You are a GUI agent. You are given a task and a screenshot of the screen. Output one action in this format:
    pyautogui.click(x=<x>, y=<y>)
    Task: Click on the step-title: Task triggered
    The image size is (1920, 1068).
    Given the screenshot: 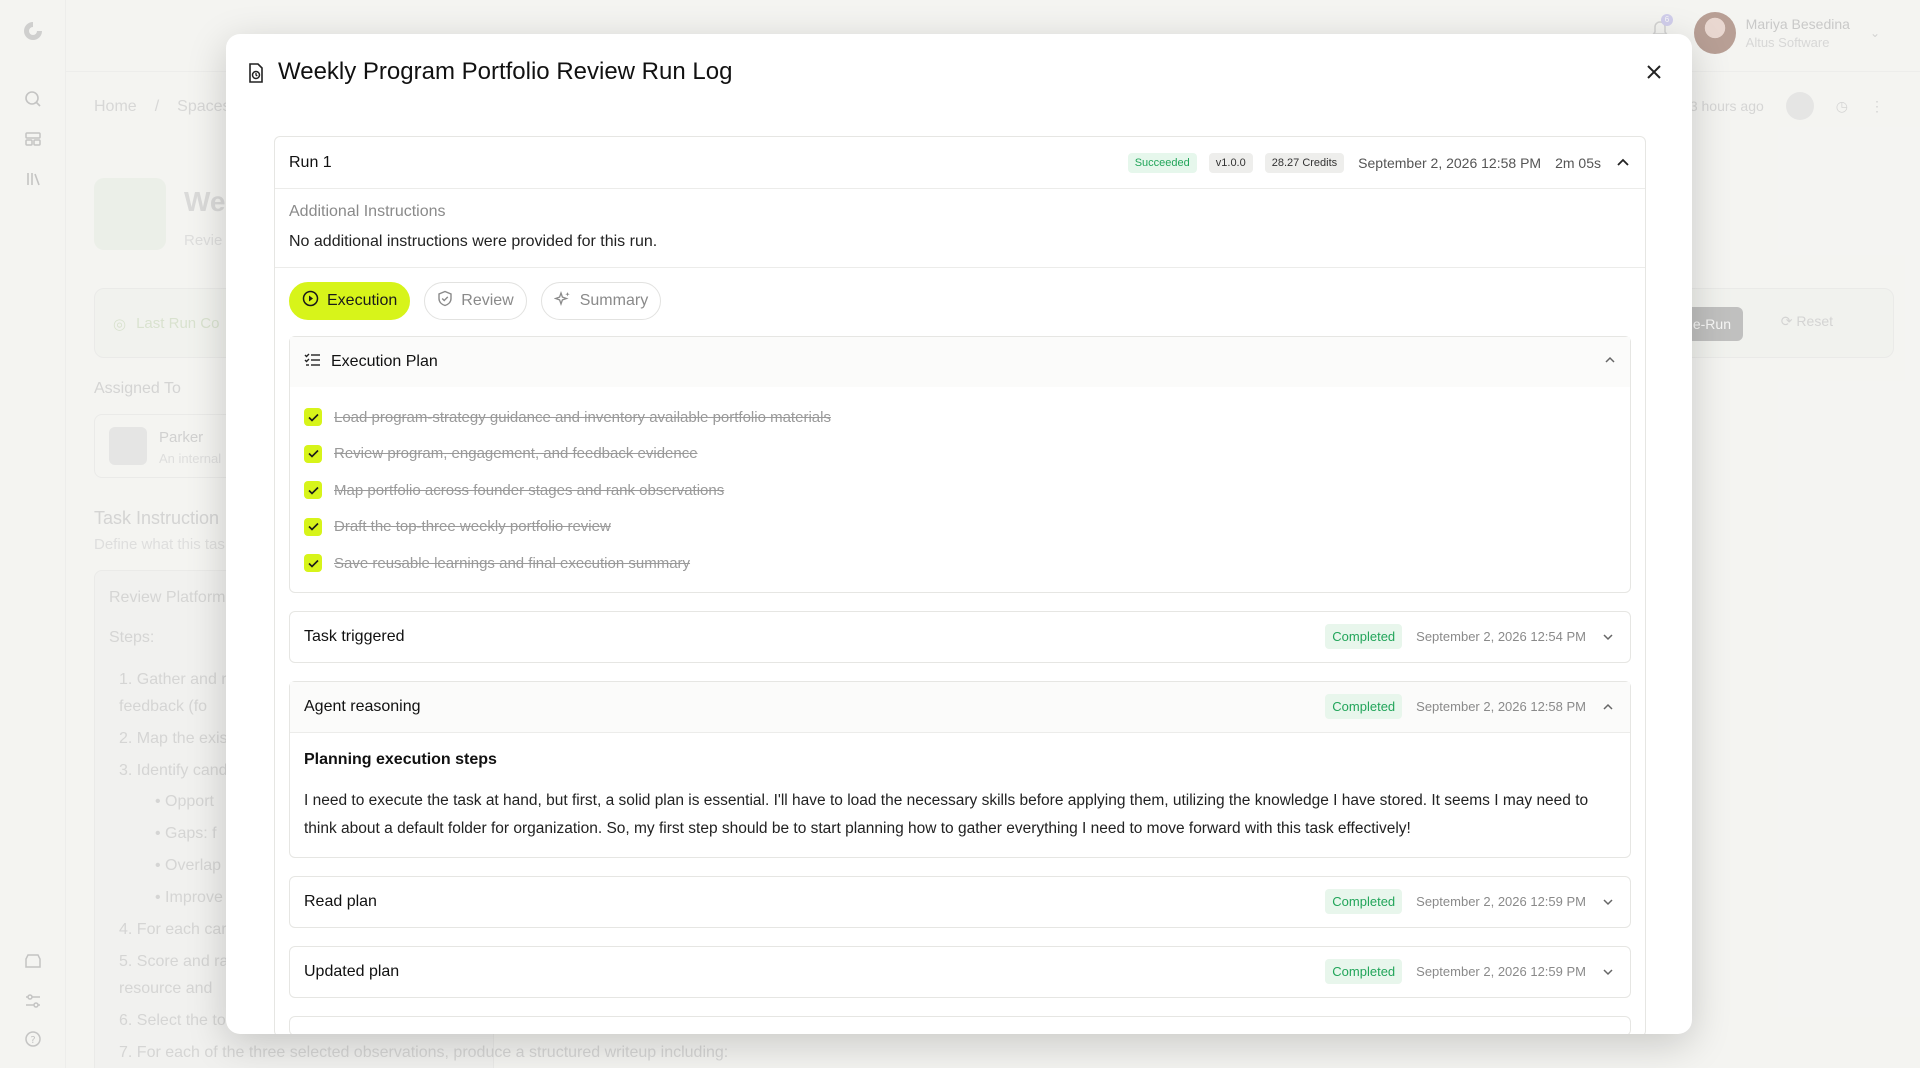 What is the action you would take?
    pyautogui.click(x=354, y=636)
    